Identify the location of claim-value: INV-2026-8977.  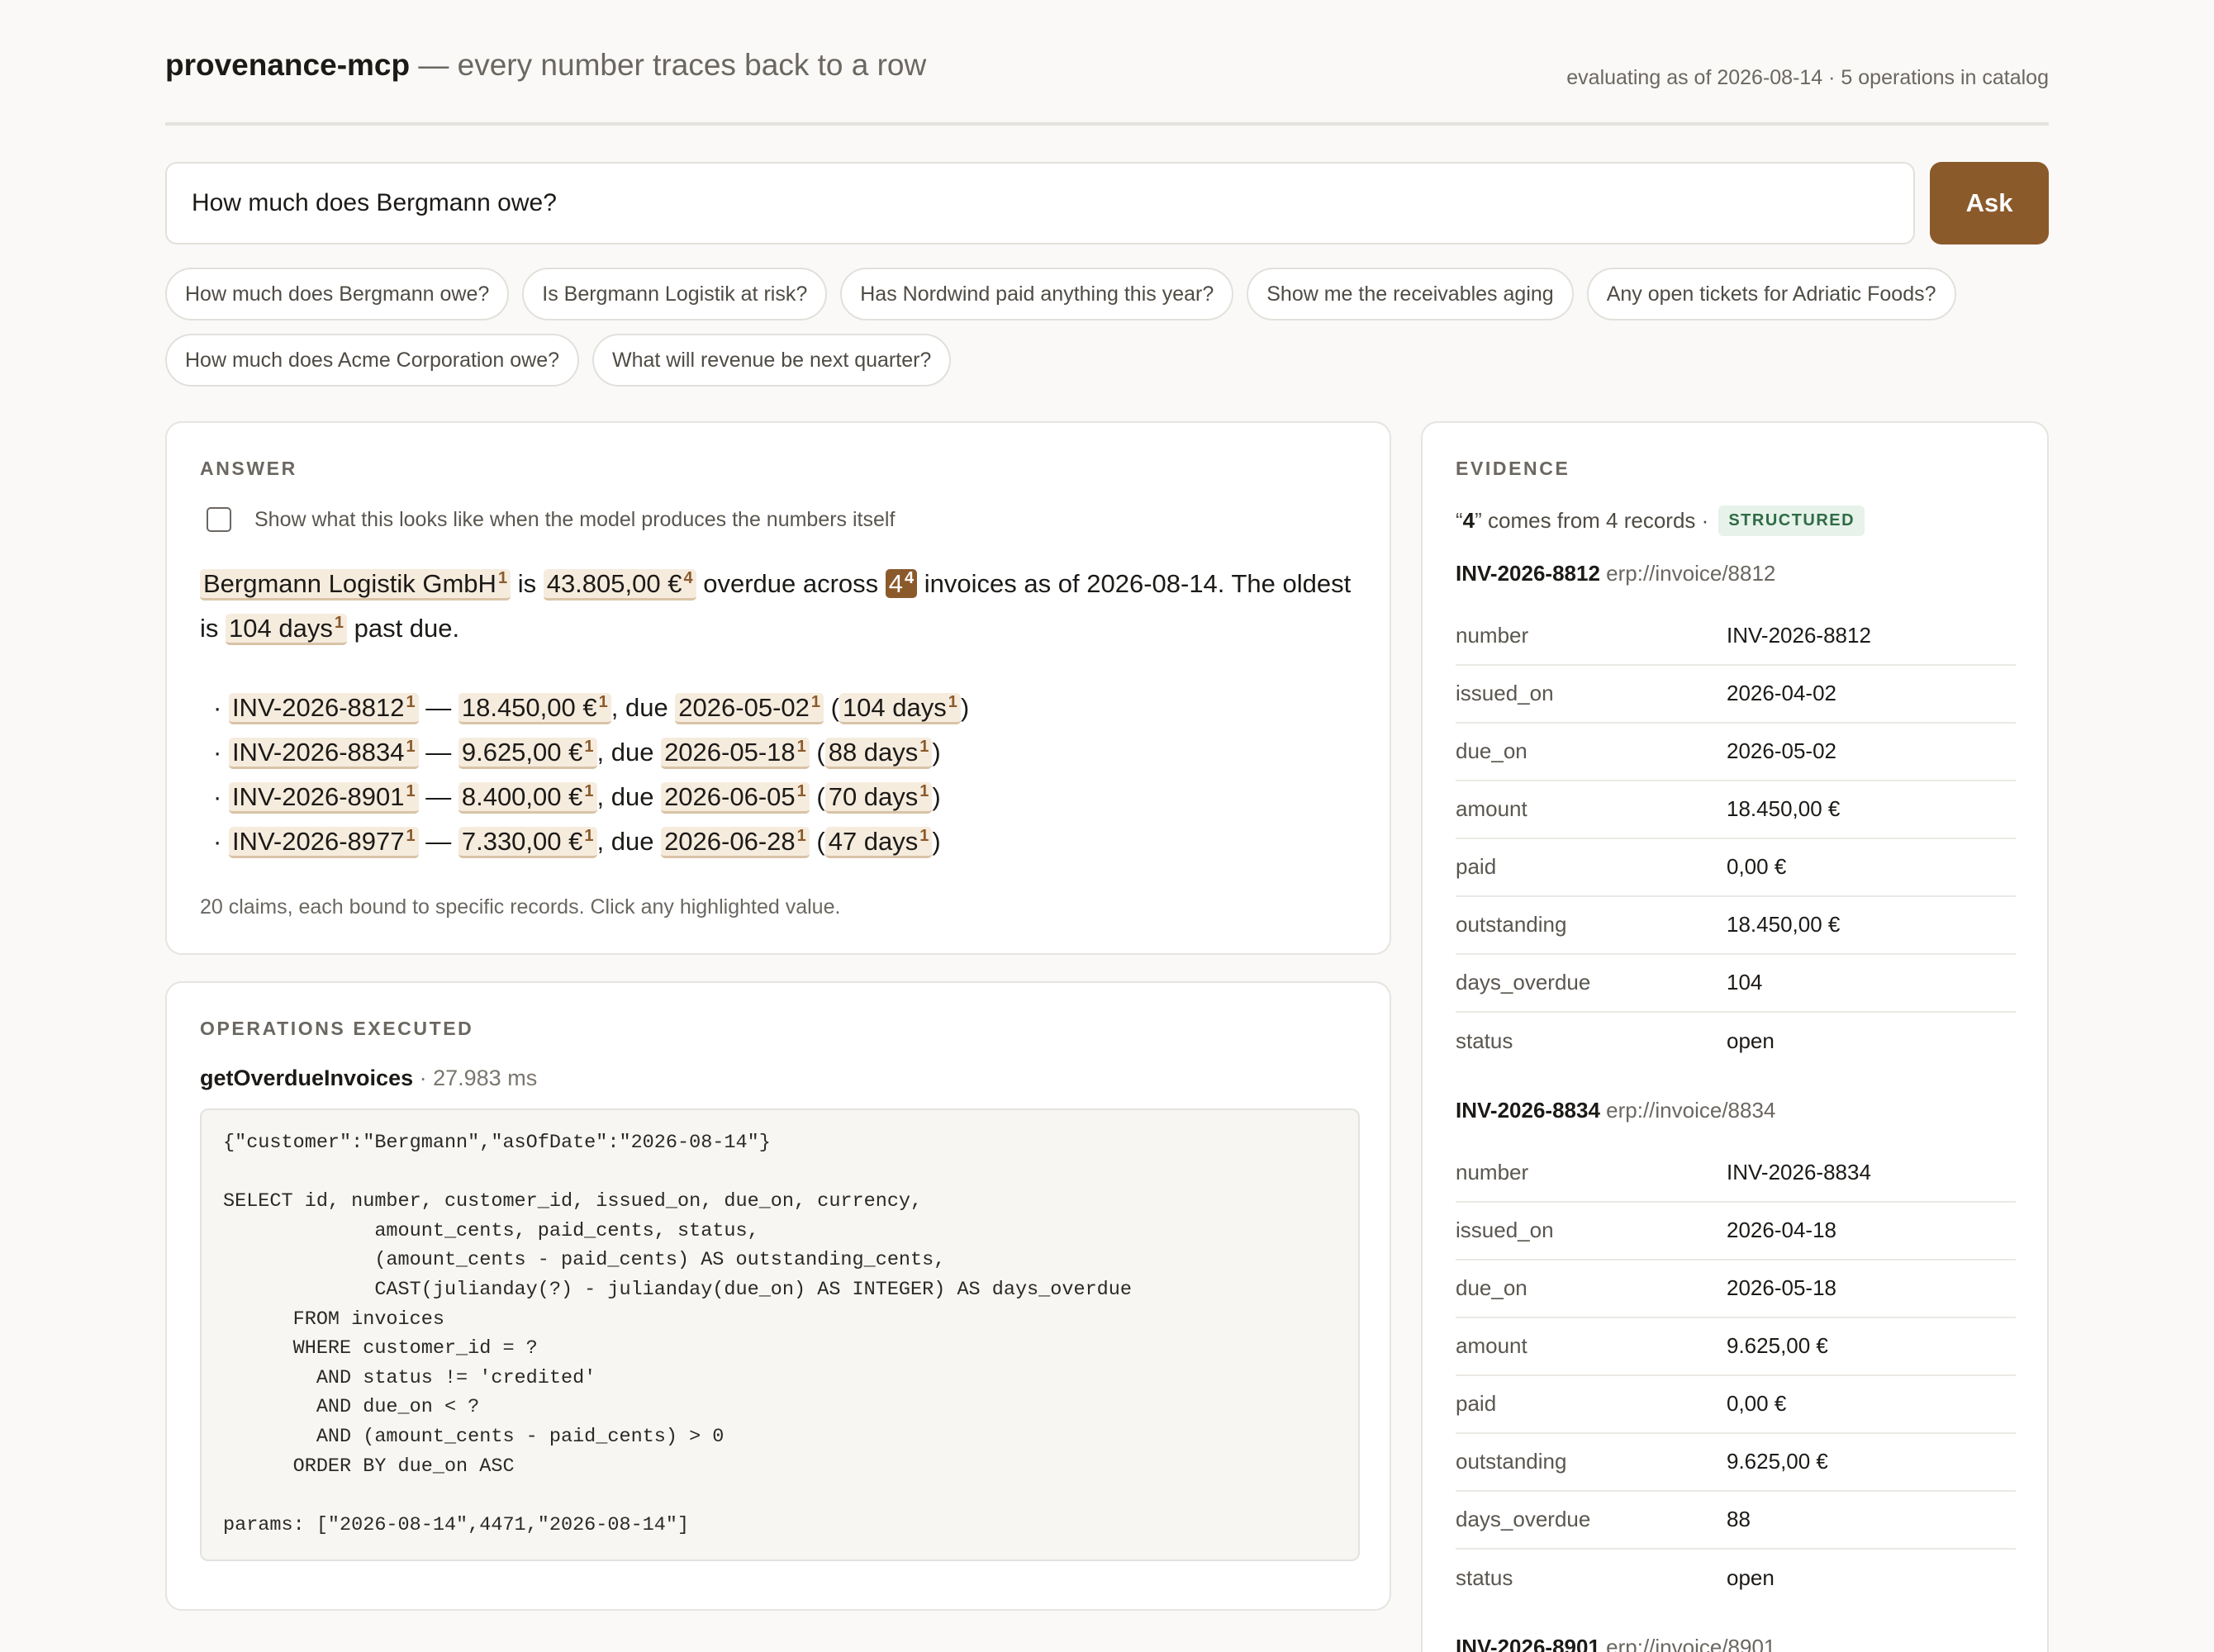
(318, 841).